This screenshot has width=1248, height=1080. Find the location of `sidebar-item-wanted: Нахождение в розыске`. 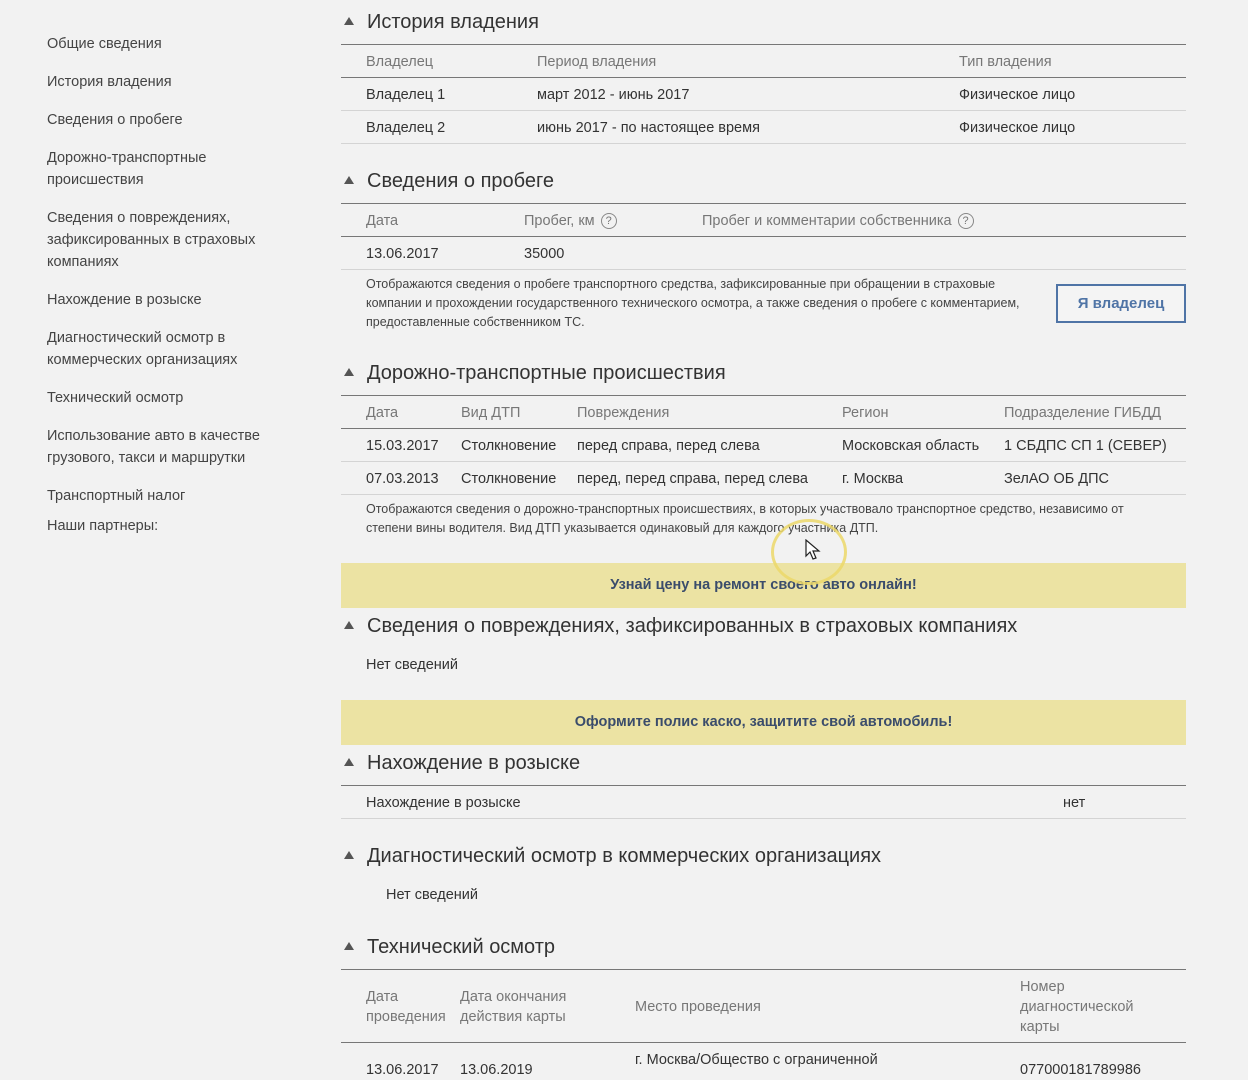

sidebar-item-wanted: Нахождение в розыске is located at coordinates (167, 300).